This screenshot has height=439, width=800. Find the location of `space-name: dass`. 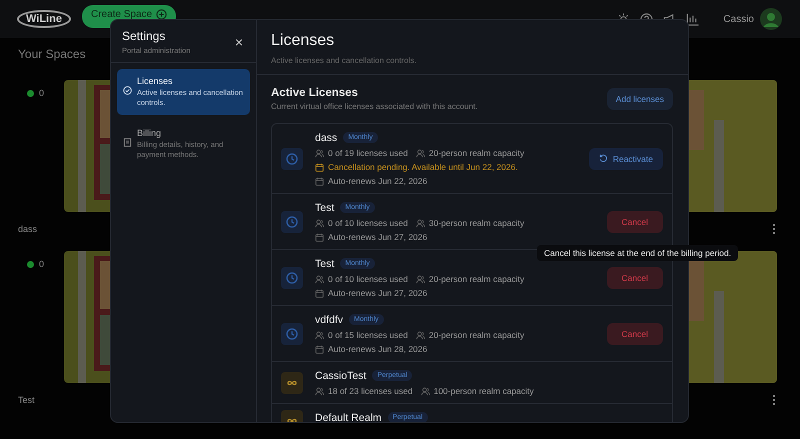

space-name: dass is located at coordinates (28, 229).